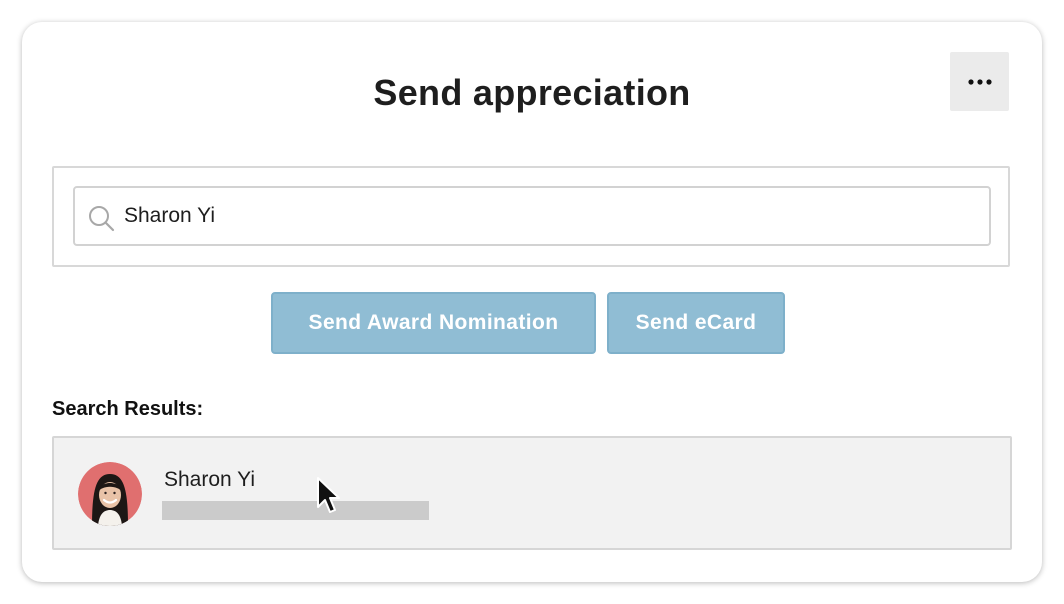 The image size is (1064, 604). I want to click on send-ecard-button: Send eCard, so click(696, 323).